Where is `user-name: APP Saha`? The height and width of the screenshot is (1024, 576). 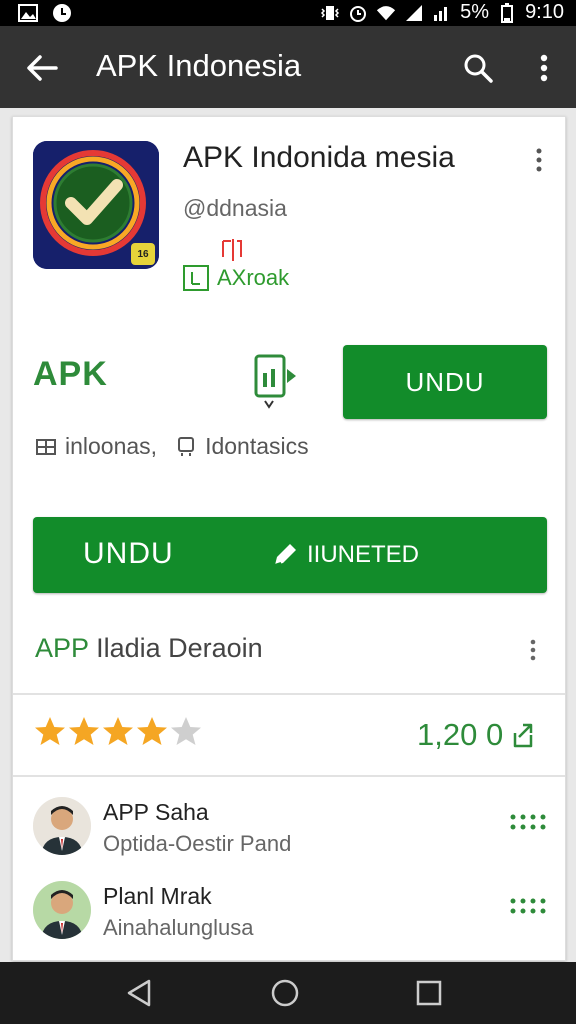 user-name: APP Saha is located at coordinates (156, 812).